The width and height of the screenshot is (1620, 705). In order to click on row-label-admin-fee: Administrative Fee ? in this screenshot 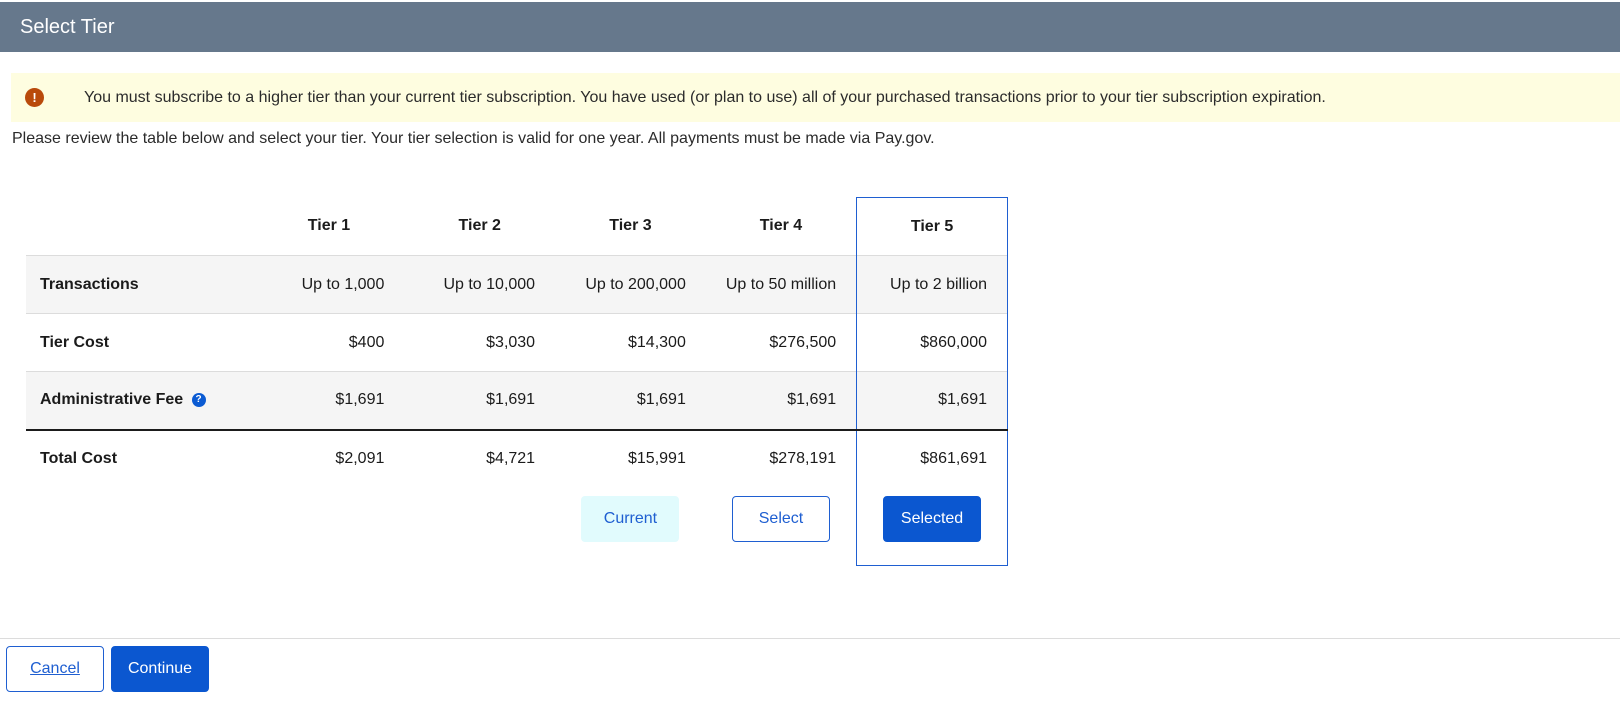, I will do `click(140, 400)`.